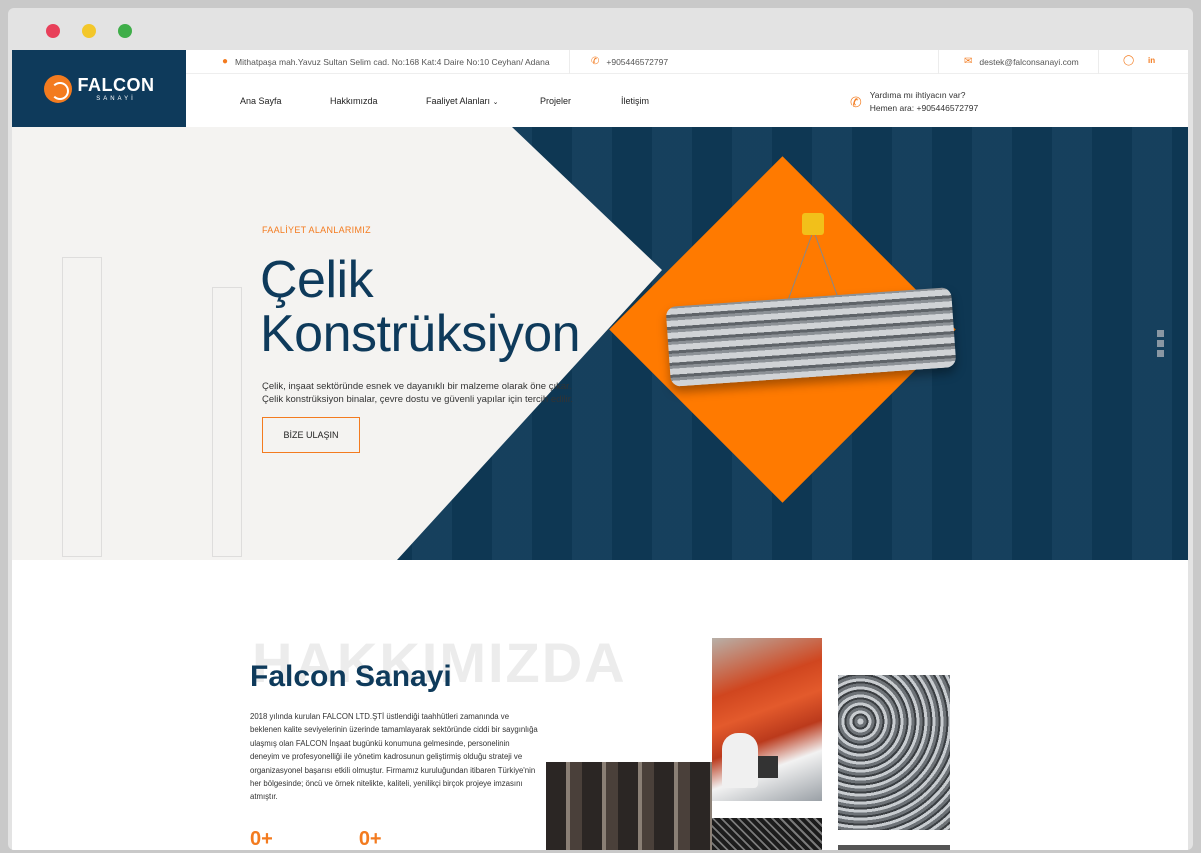  Describe the element at coordinates (225, 61) in the screenshot. I see `map-pin-icon: ●` at that location.